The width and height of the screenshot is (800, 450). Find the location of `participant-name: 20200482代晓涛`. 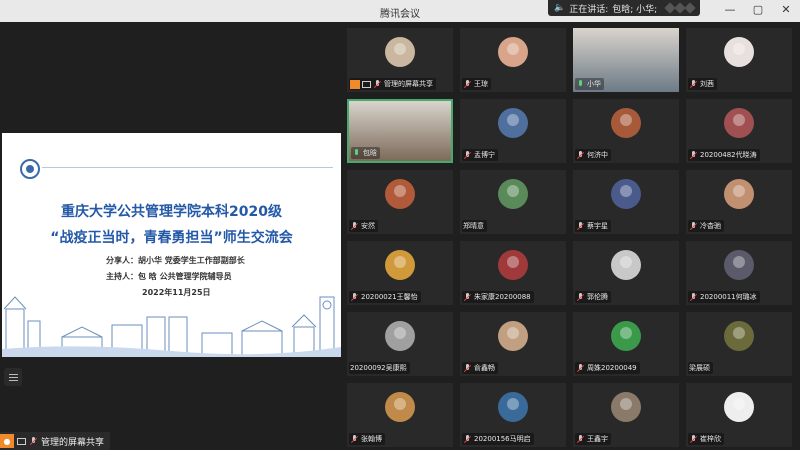

participant-name: 20200482代晓涛 is located at coordinates (728, 155).